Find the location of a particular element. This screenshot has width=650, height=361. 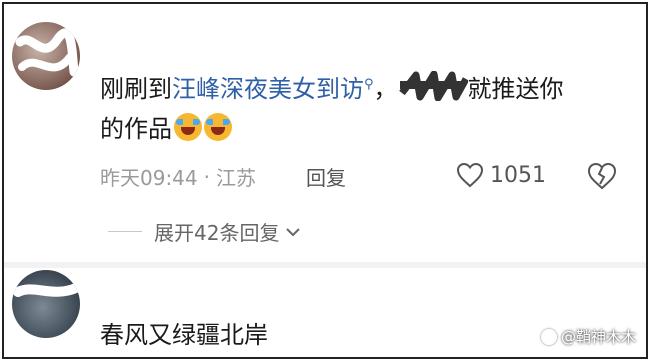

expand-divider is located at coordinates (125, 231).